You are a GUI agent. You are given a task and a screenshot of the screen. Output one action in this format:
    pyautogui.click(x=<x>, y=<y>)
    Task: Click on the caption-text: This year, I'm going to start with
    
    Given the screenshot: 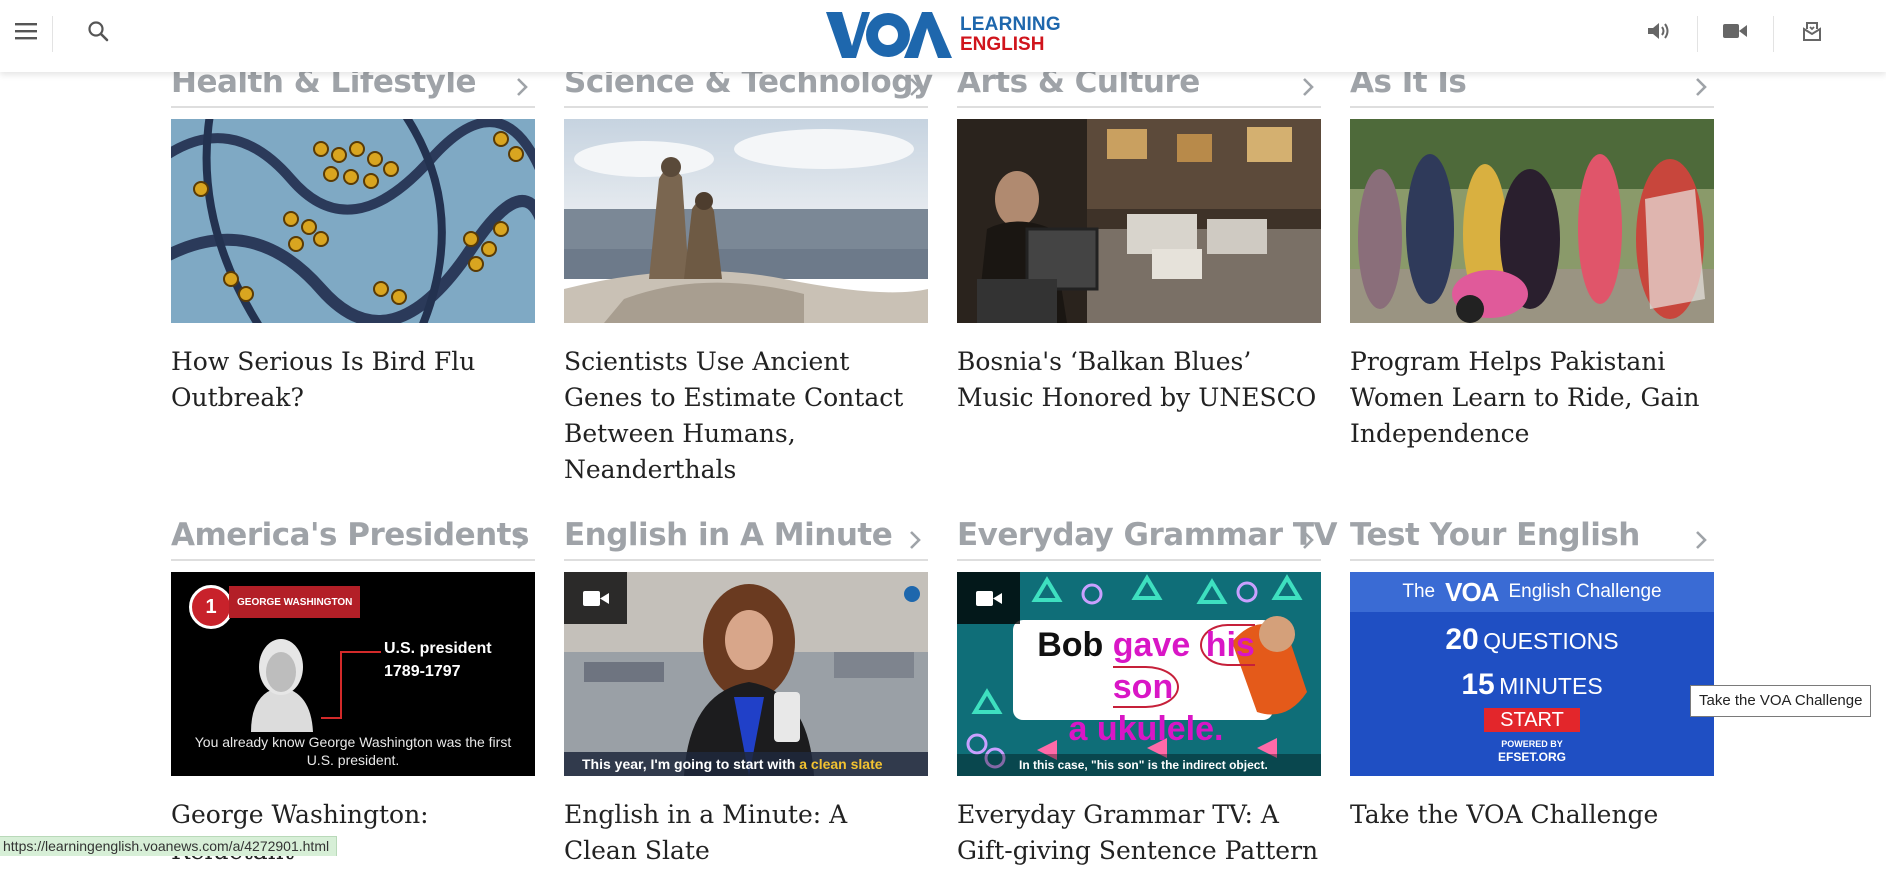 What is the action you would take?
    pyautogui.click(x=691, y=764)
    